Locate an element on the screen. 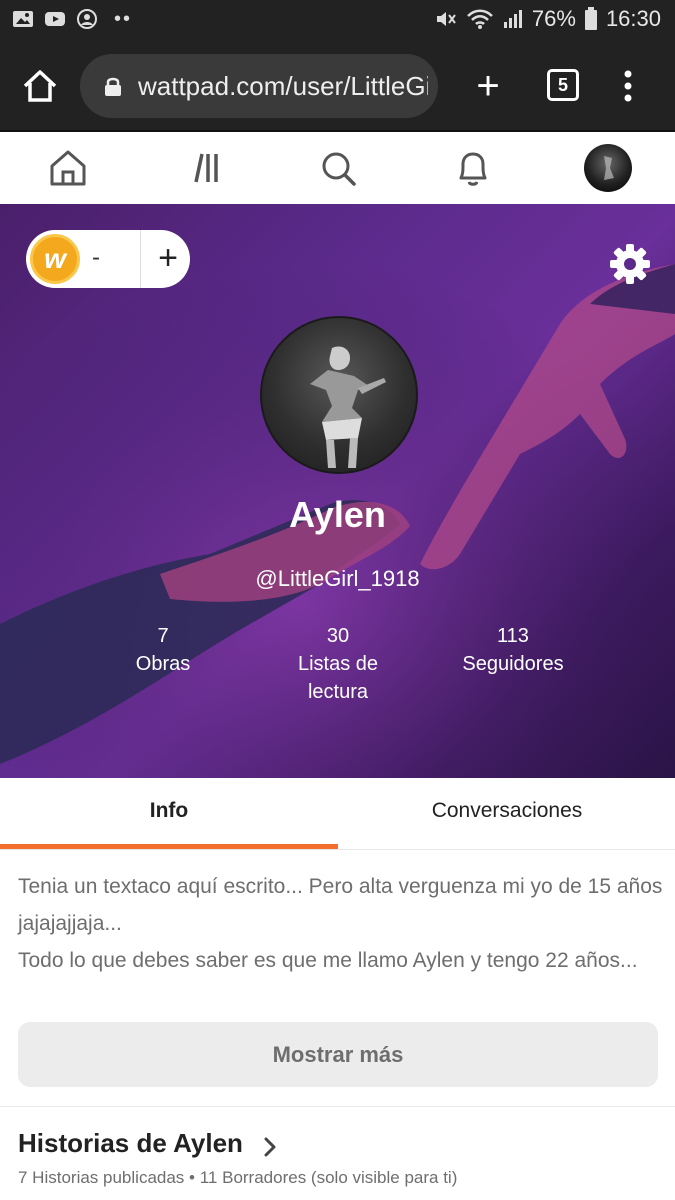  address-bar: wattpad.com/user/LittleGirl_1918 is located at coordinates (259, 86).